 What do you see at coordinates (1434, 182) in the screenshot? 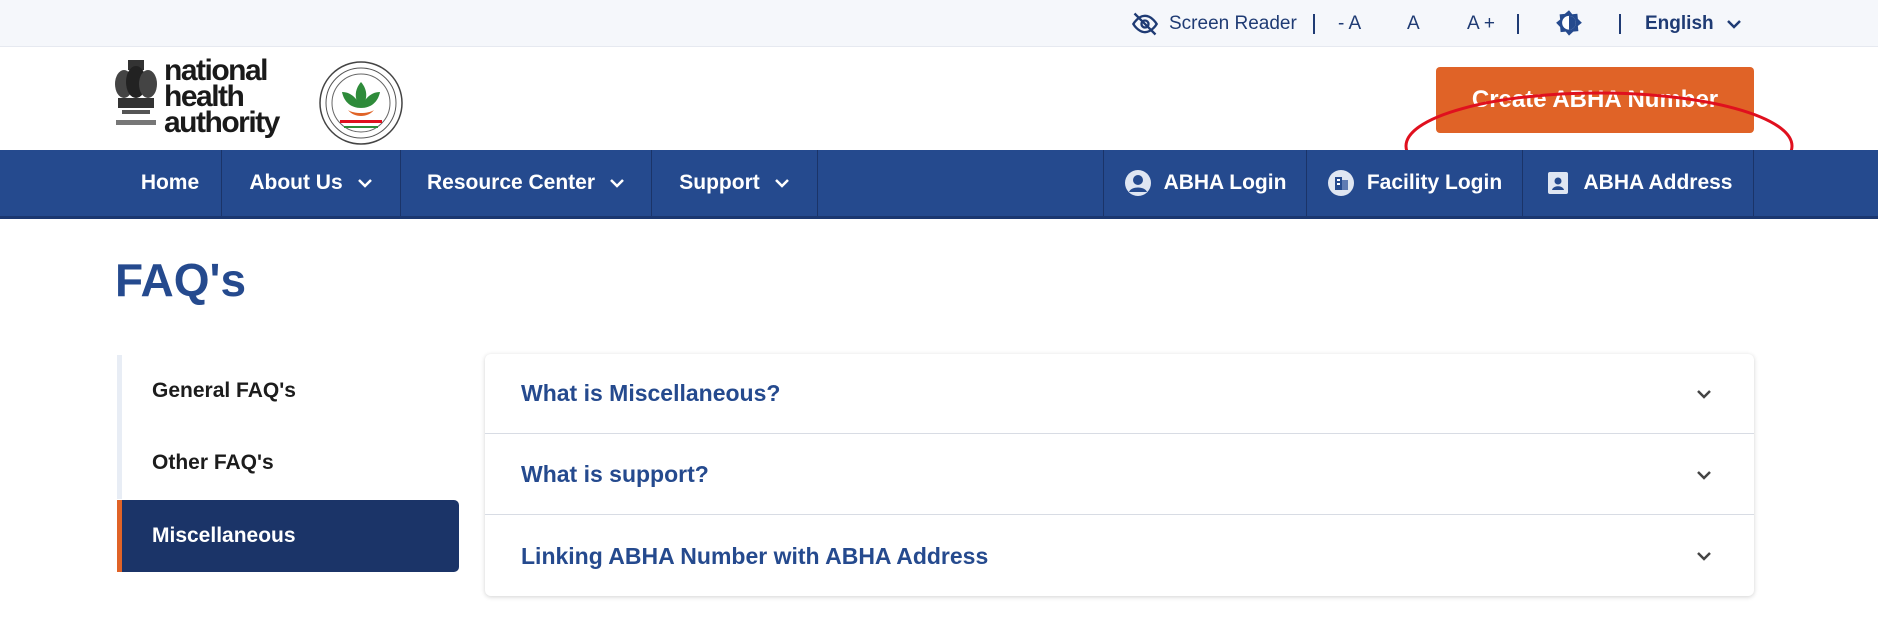
I see `nav-item-label: Facility Login` at bounding box center [1434, 182].